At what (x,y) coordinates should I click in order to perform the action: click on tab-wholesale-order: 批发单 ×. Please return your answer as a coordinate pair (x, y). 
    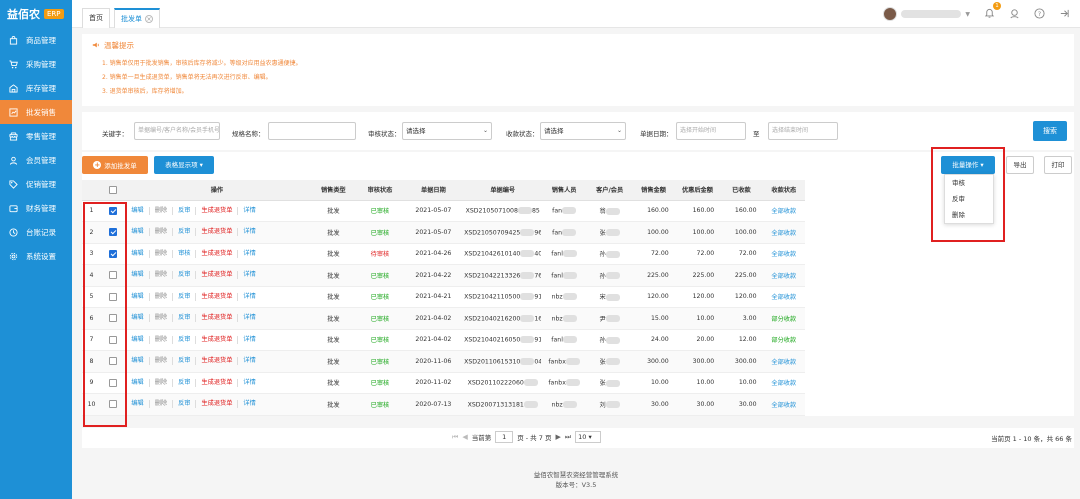
    Looking at the image, I should click on (137, 18).